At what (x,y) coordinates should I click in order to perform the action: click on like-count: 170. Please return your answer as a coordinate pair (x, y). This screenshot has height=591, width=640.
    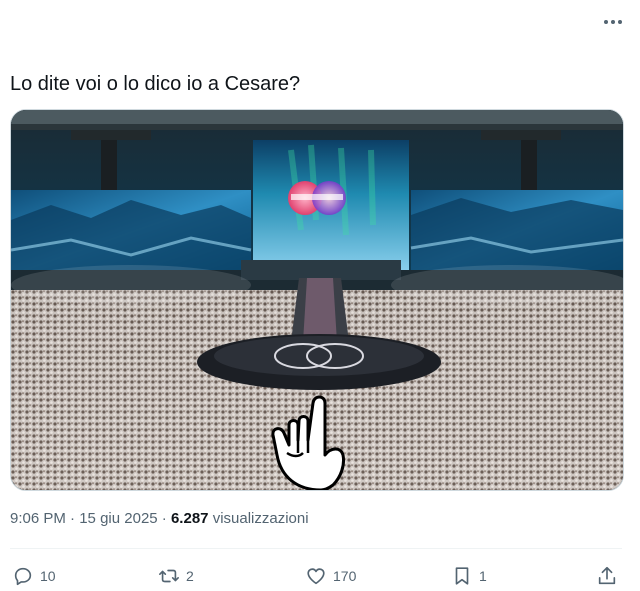
    Looking at the image, I should click on (345, 576).